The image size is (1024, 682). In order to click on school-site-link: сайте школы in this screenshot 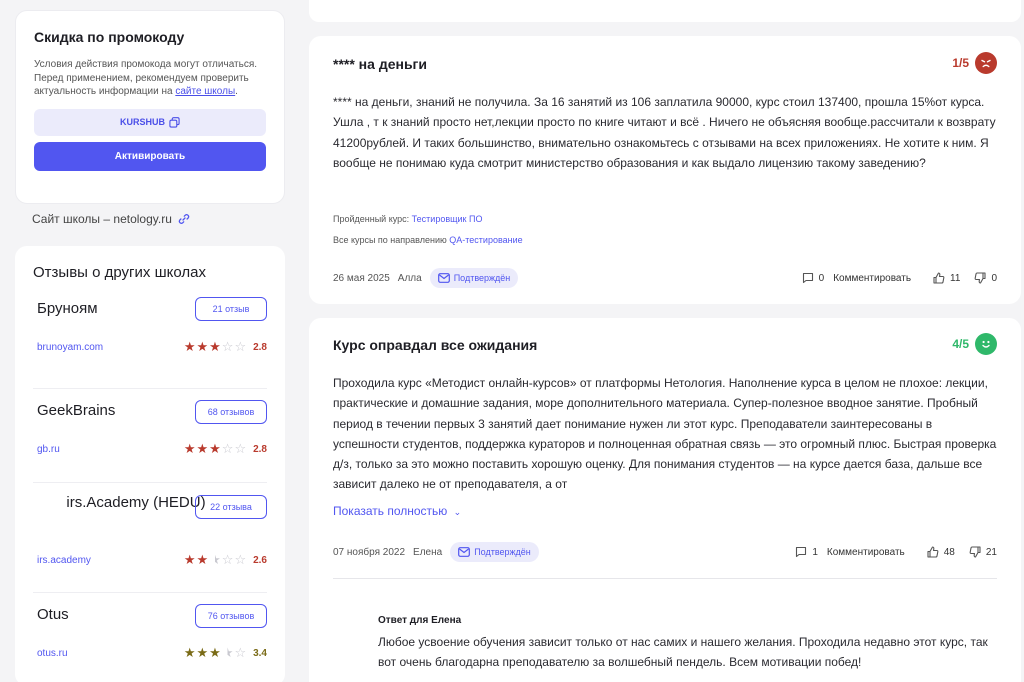, I will do `click(205, 91)`.